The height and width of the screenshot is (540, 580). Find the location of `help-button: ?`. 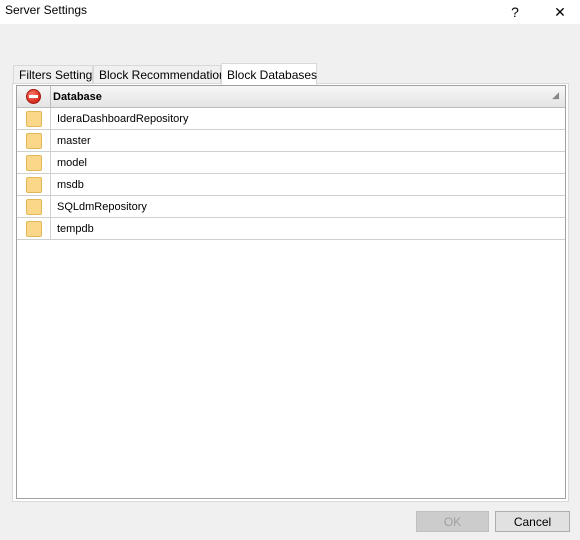

help-button: ? is located at coordinates (515, 12).